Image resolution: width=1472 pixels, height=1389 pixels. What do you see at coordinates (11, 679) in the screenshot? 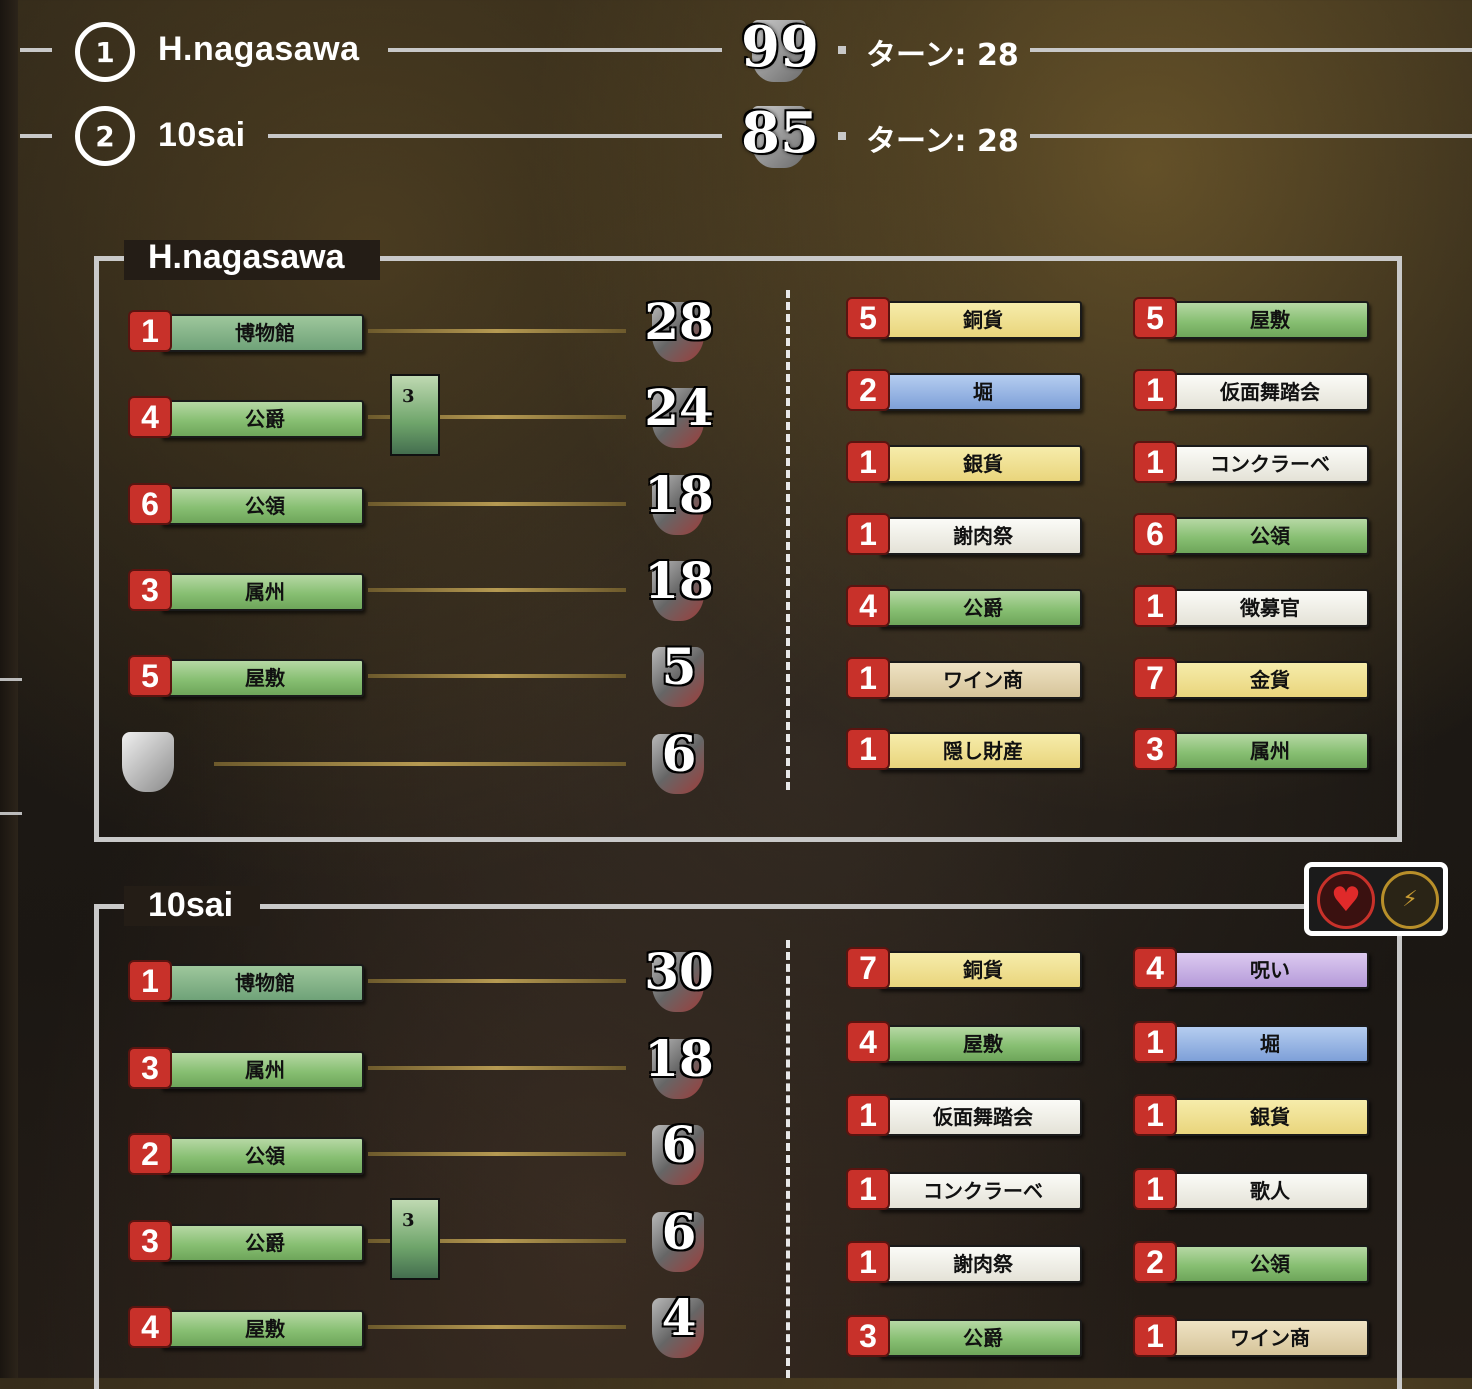
I see `edge-marker` at bounding box center [11, 679].